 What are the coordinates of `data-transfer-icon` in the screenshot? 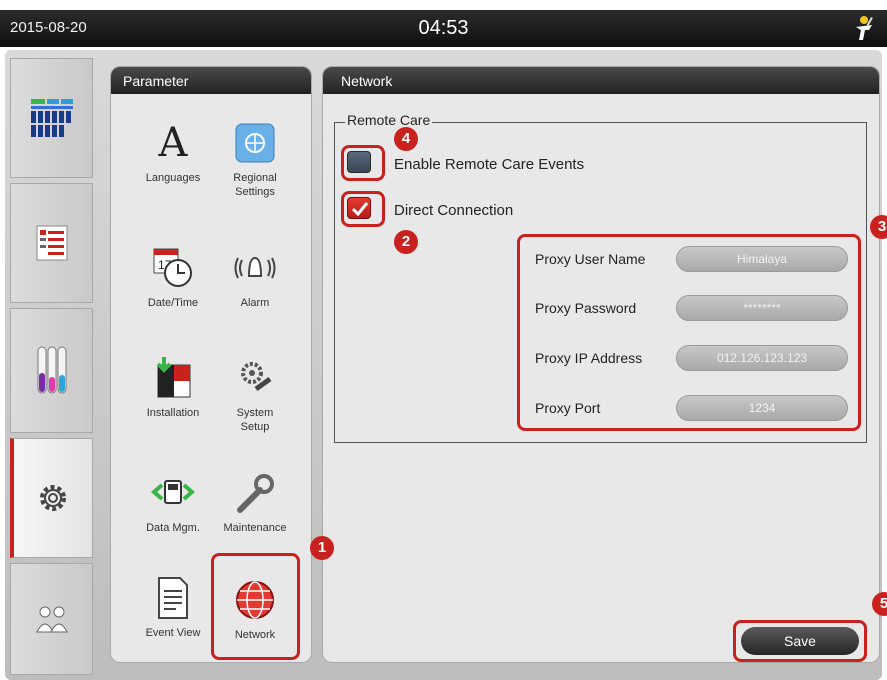 It's located at (173, 493).